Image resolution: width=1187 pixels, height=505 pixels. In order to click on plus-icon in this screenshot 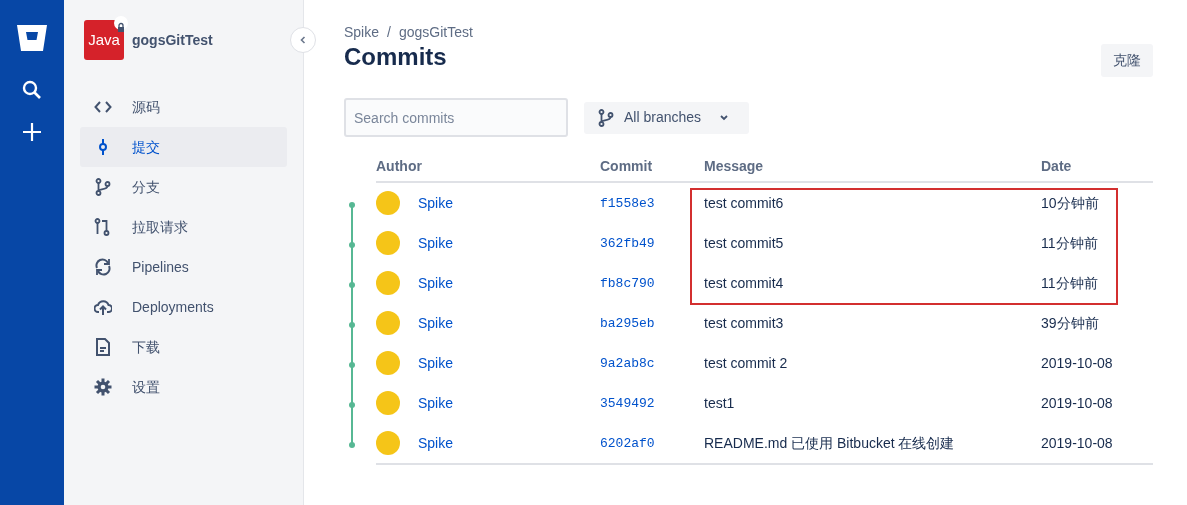, I will do `click(32, 132)`.